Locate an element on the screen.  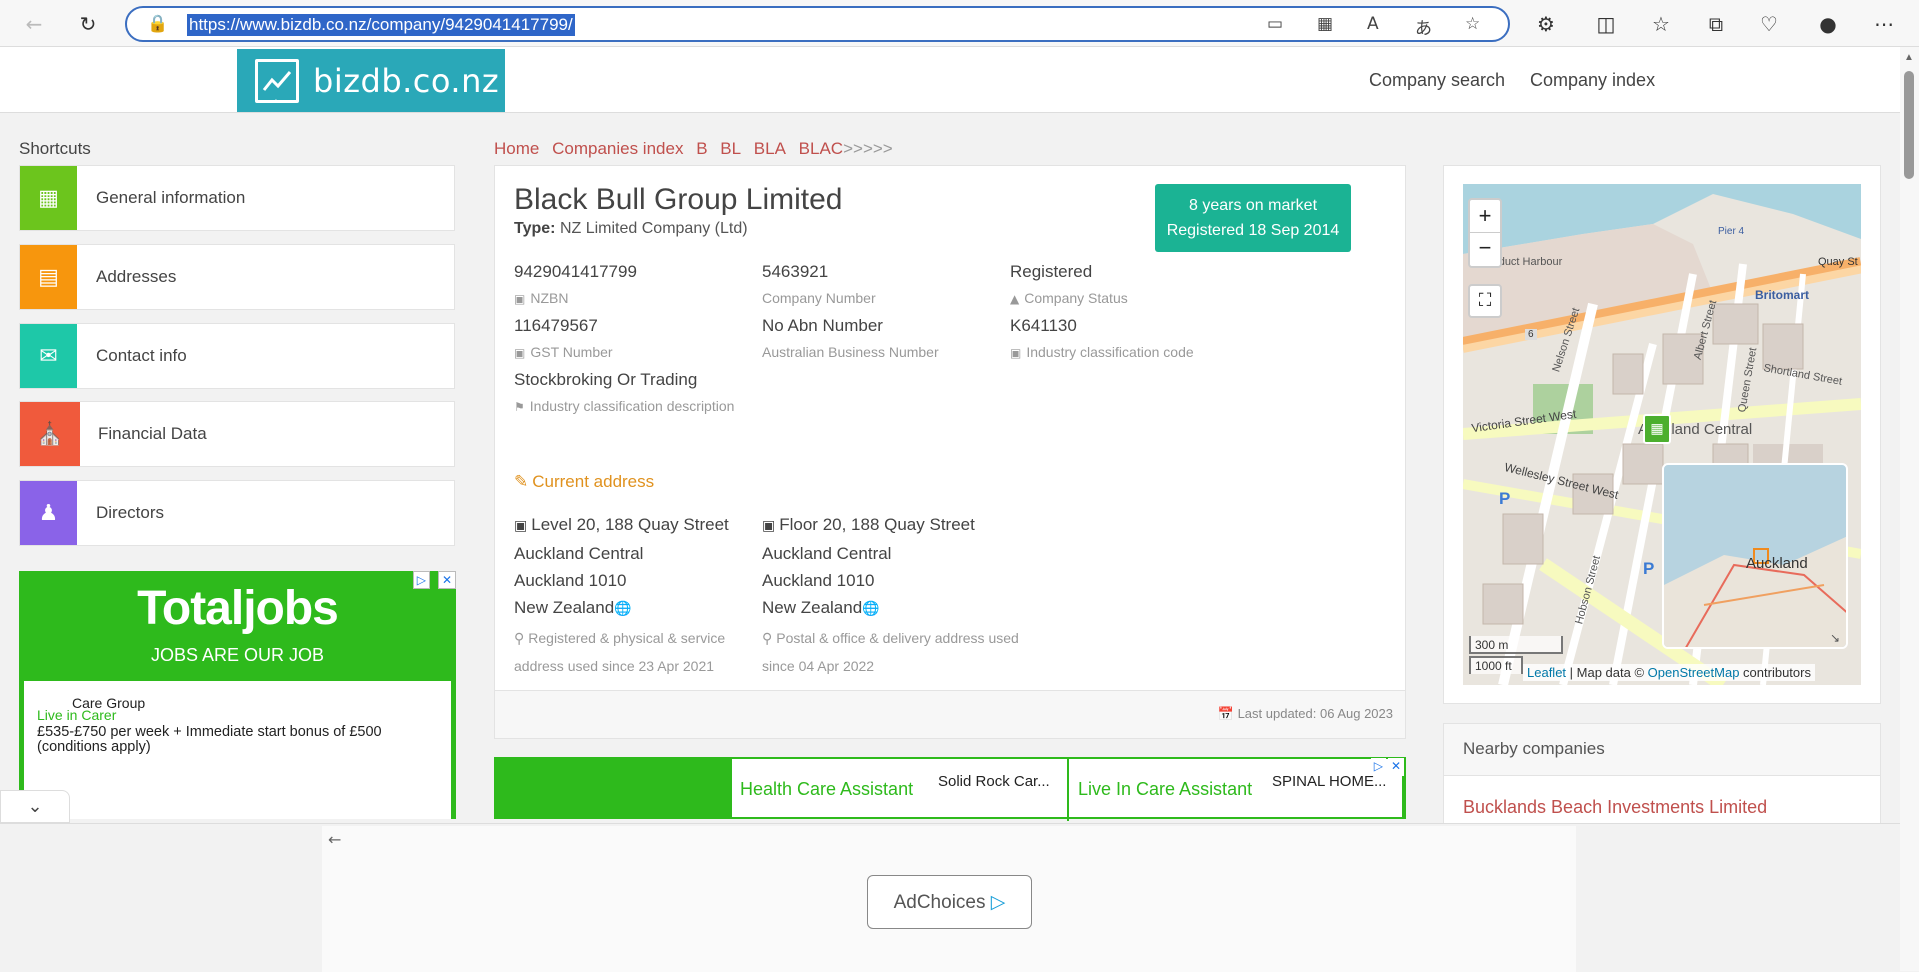
adchoices-button: AdChoices ▷ is located at coordinates (949, 902).